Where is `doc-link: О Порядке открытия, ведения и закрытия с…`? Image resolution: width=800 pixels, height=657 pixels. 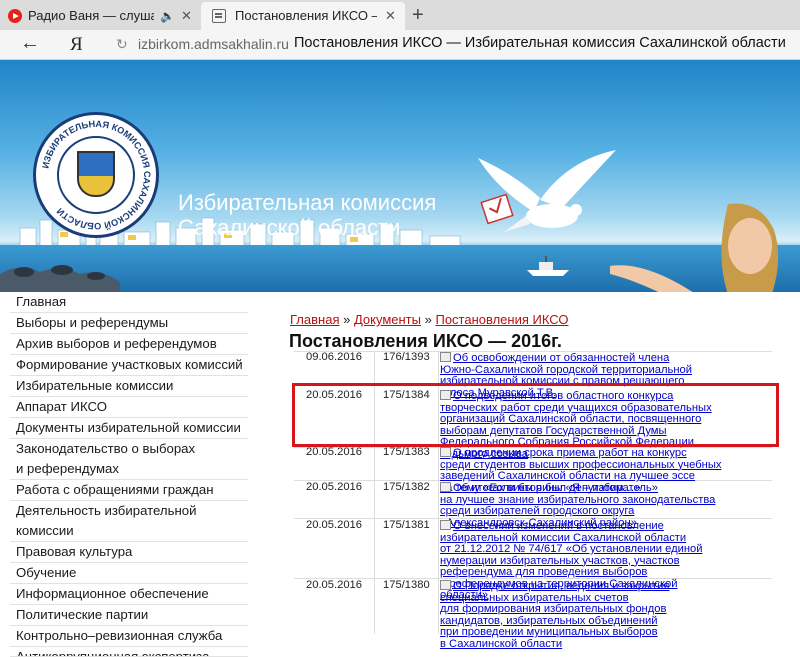
doc-link: О Порядке открытия, ведения и закрытия с… is located at coordinates (603, 615).